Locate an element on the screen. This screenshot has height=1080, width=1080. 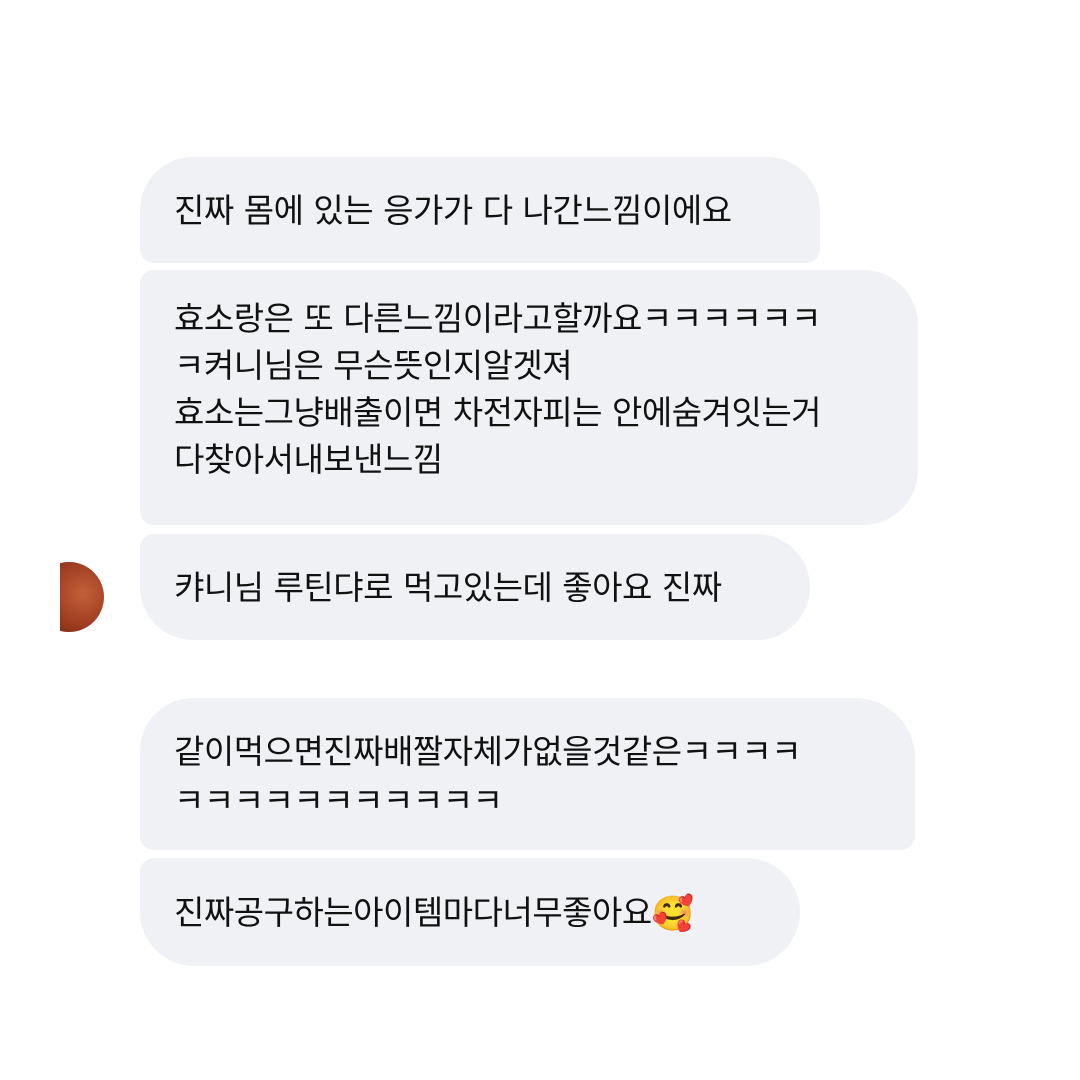
message-bubble: 진짜 몸에 있는 응가가 다 나간느낌이에요 is located at coordinates (480, 210).